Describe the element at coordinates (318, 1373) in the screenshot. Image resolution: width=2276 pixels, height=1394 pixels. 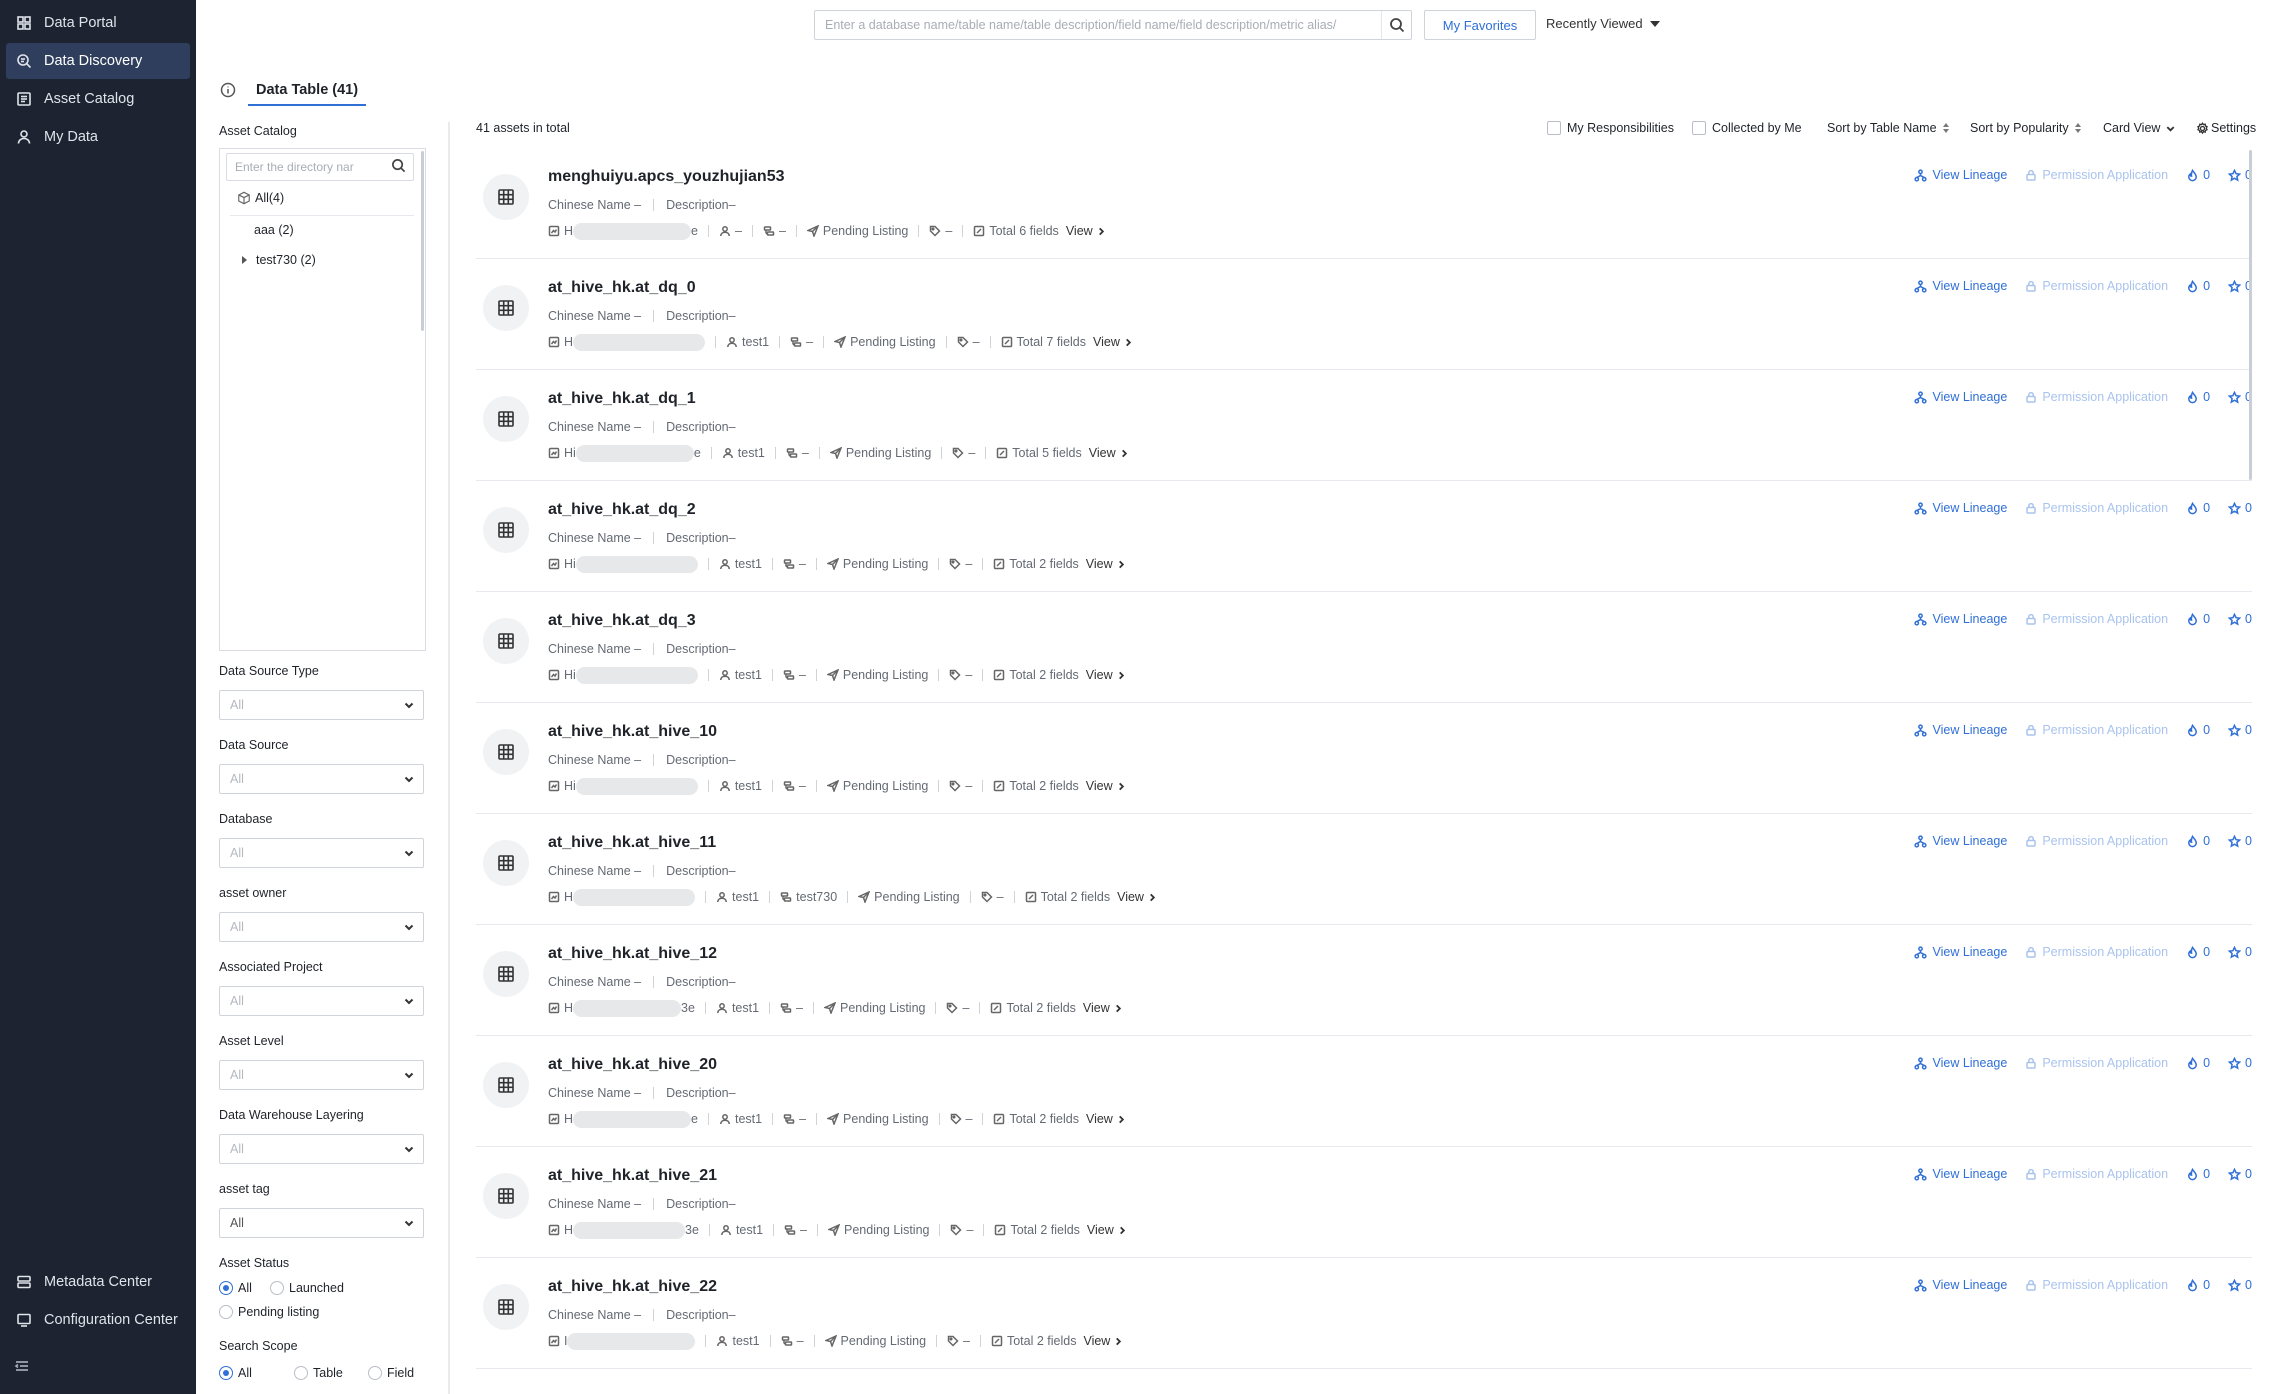
I see `search-scope-table-radio: Table` at that location.